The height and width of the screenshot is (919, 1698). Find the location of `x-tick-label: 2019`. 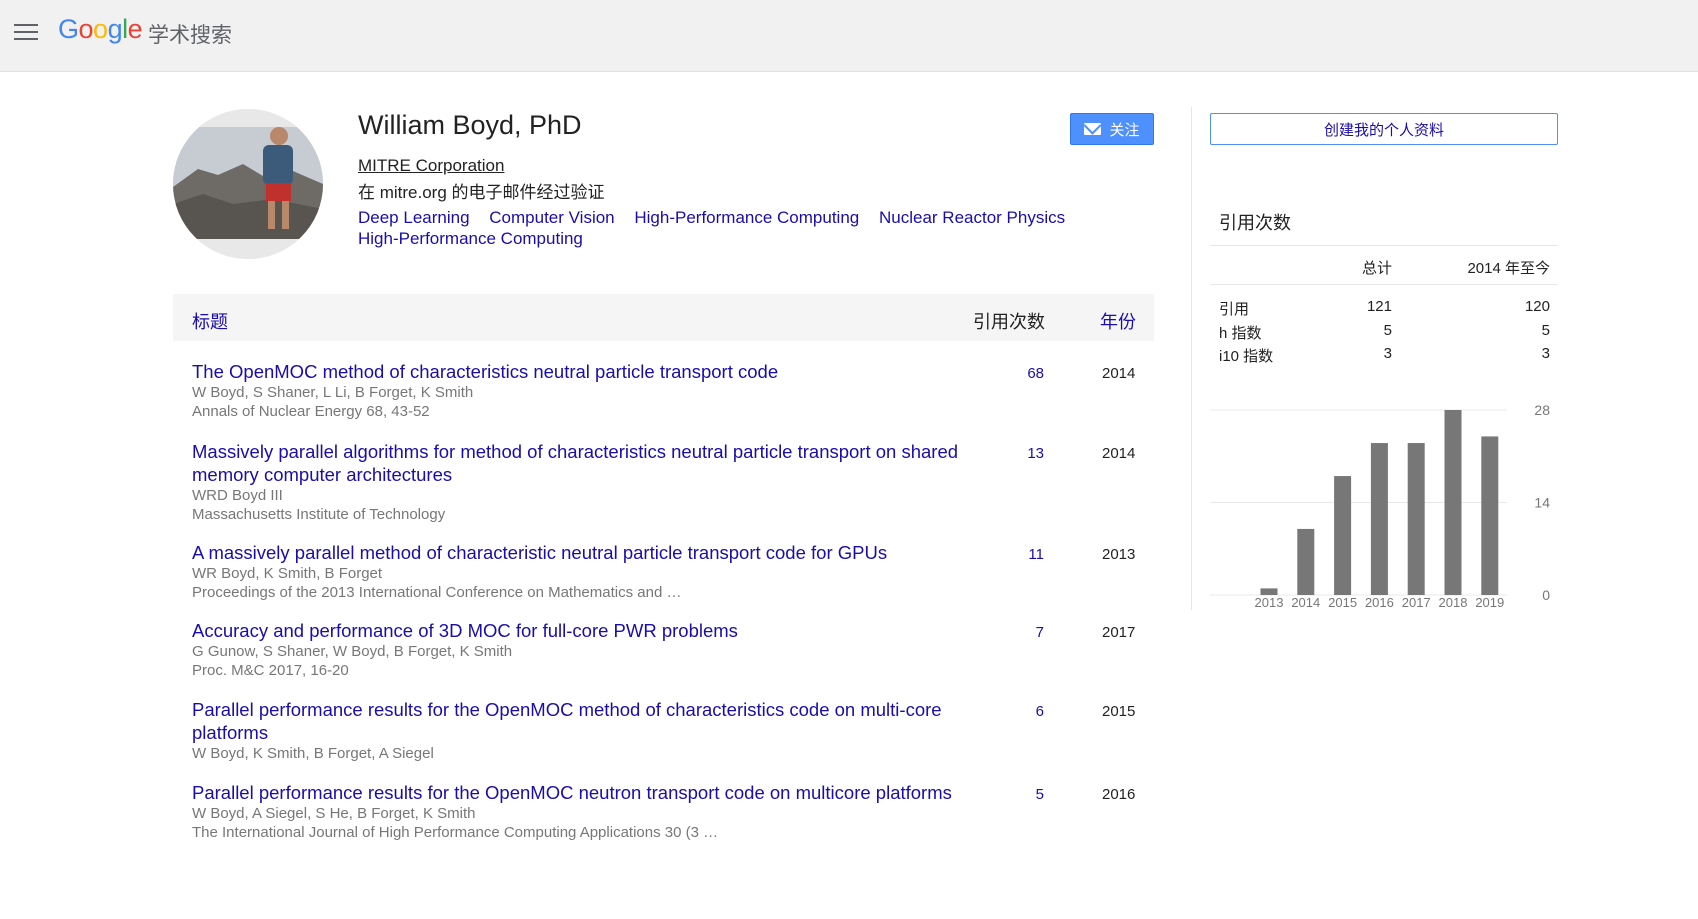

x-tick-label: 2019 is located at coordinates (1489, 602).